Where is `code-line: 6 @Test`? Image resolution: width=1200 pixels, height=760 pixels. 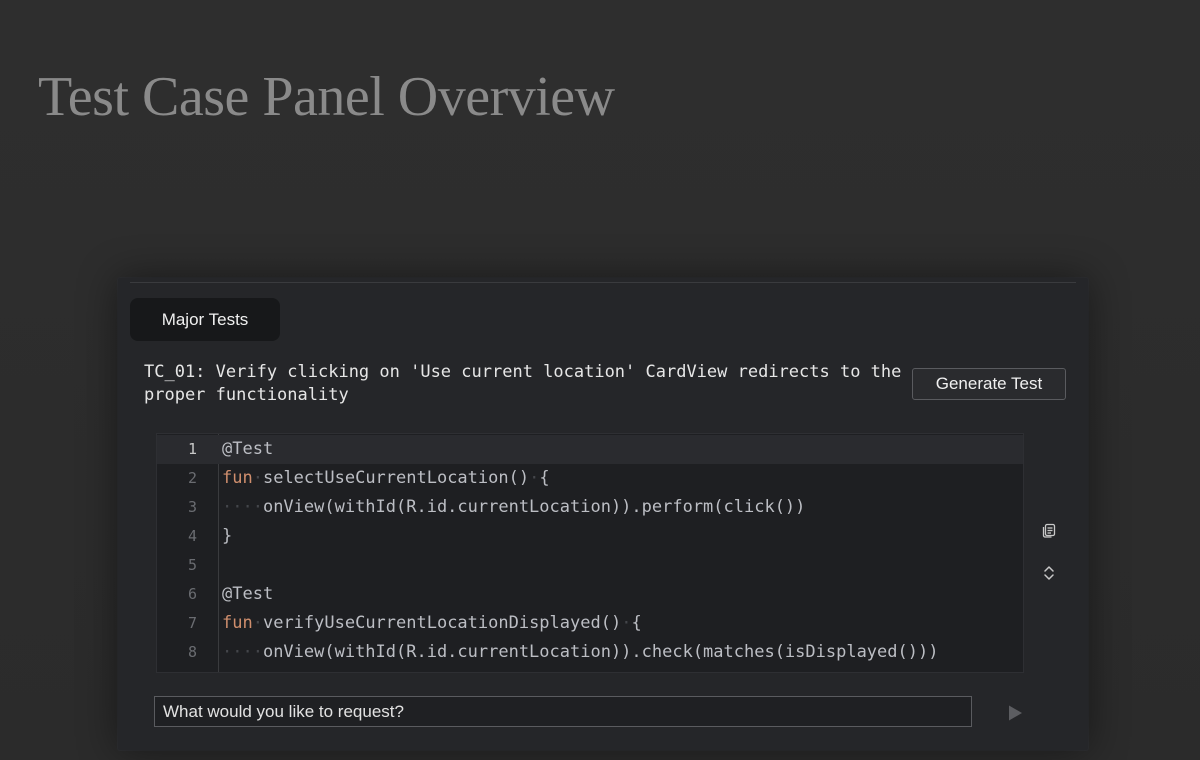
code-line: 6 @Test is located at coordinates (590, 594).